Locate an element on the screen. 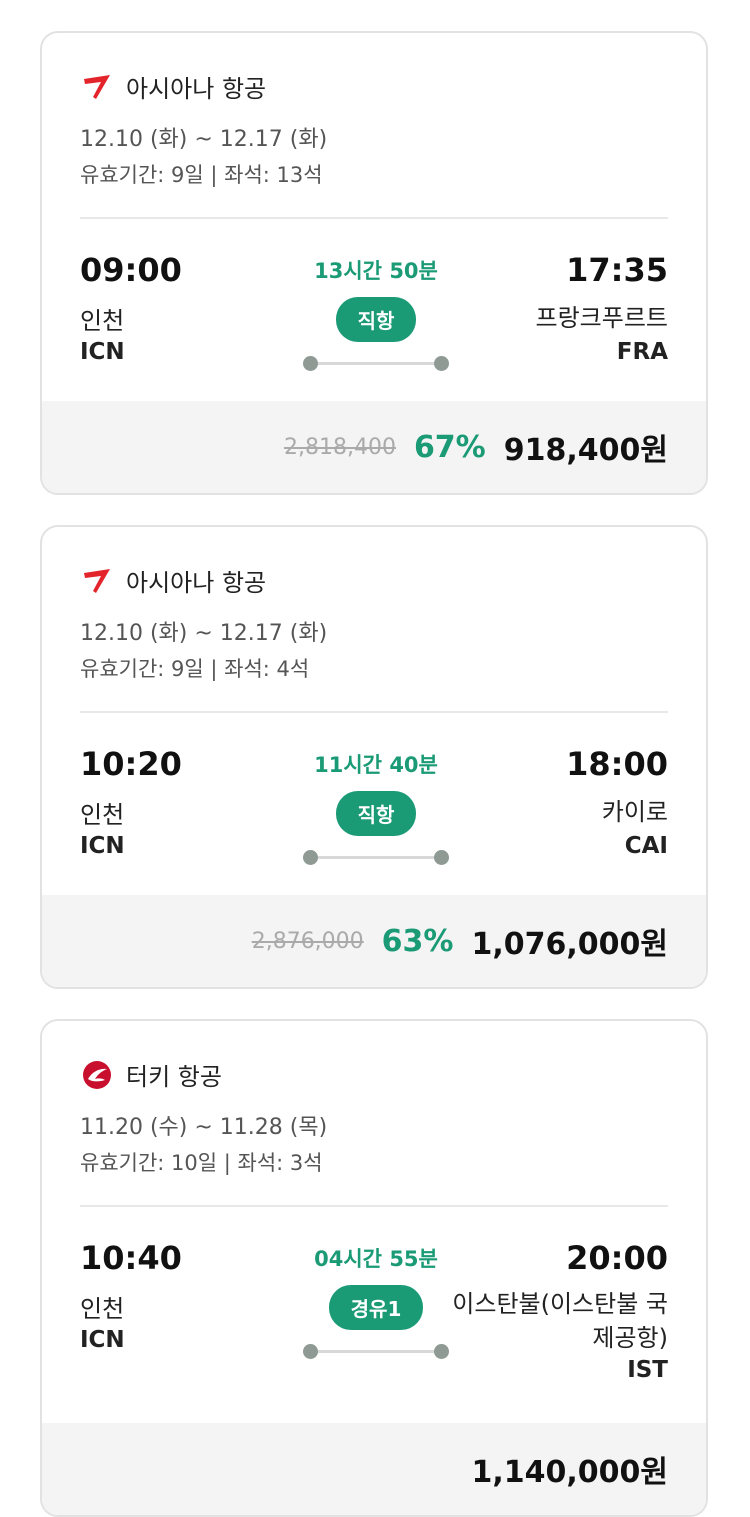 This screenshot has height=1517, width=750. arrival-city: 프랑크푸르트 is located at coordinates (601, 318).